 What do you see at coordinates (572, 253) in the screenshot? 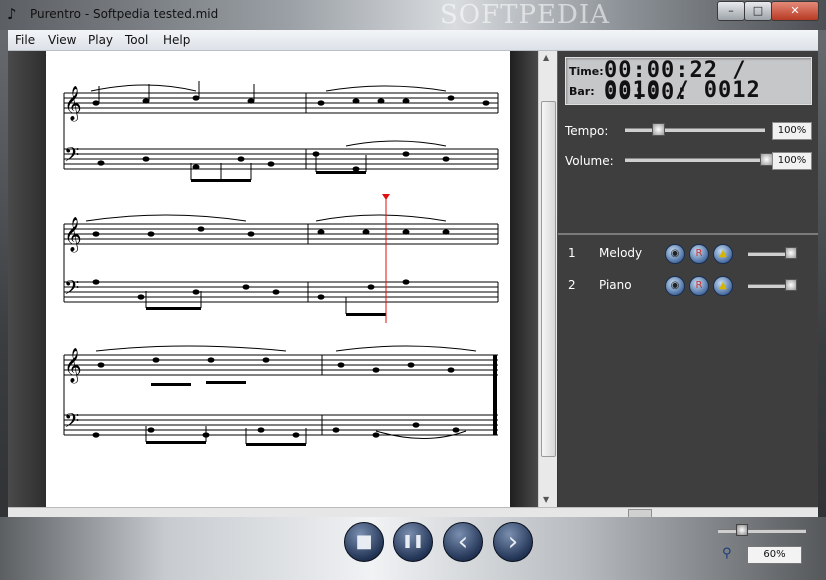
I see `track-number: 1` at bounding box center [572, 253].